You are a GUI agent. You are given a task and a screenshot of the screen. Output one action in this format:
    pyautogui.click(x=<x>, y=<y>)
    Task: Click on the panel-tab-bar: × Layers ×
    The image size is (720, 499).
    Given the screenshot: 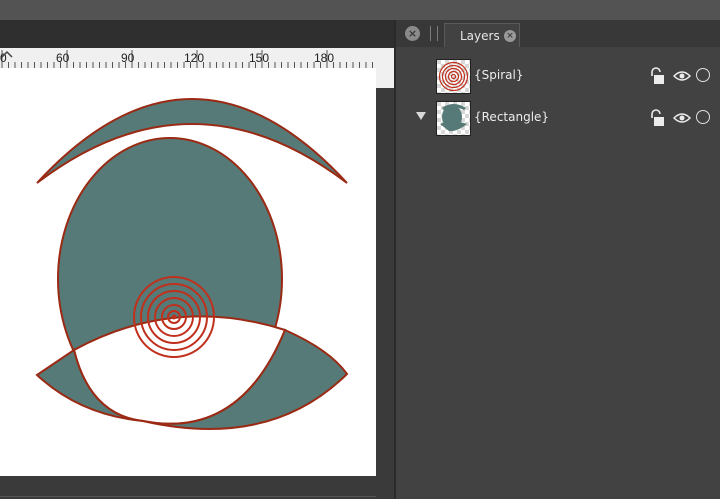 What is the action you would take?
    pyautogui.click(x=558, y=33)
    